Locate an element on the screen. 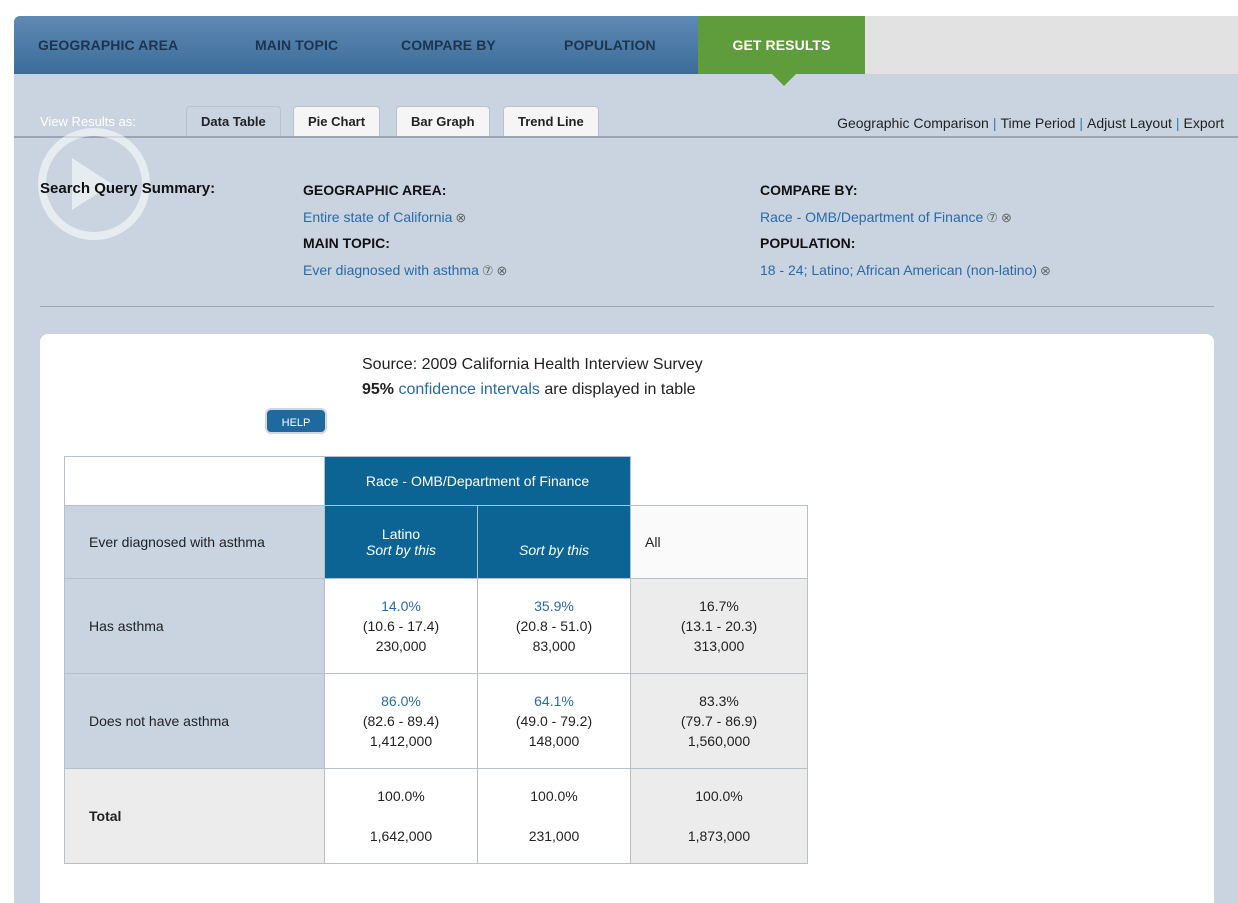 This screenshot has width=1238, height=903. view-results-label: View Results as: is located at coordinates (88, 121).